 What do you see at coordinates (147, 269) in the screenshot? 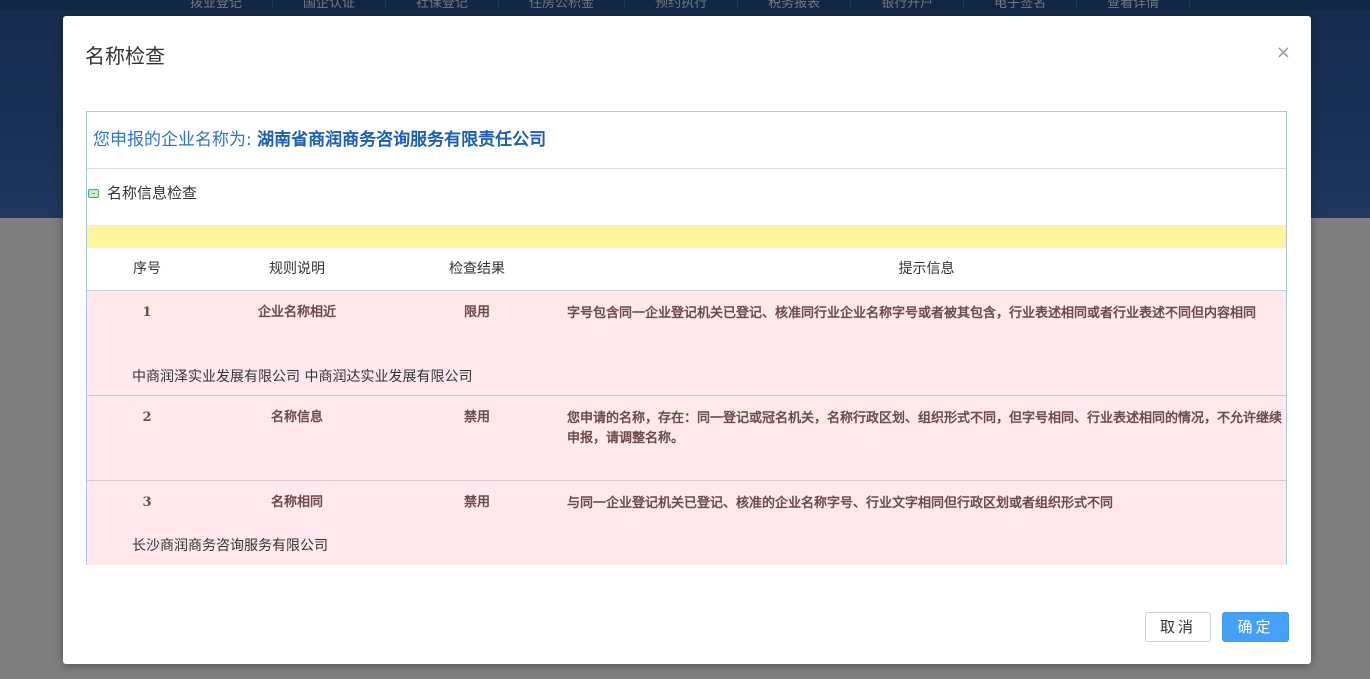
I see `header-index: 序号` at bounding box center [147, 269].